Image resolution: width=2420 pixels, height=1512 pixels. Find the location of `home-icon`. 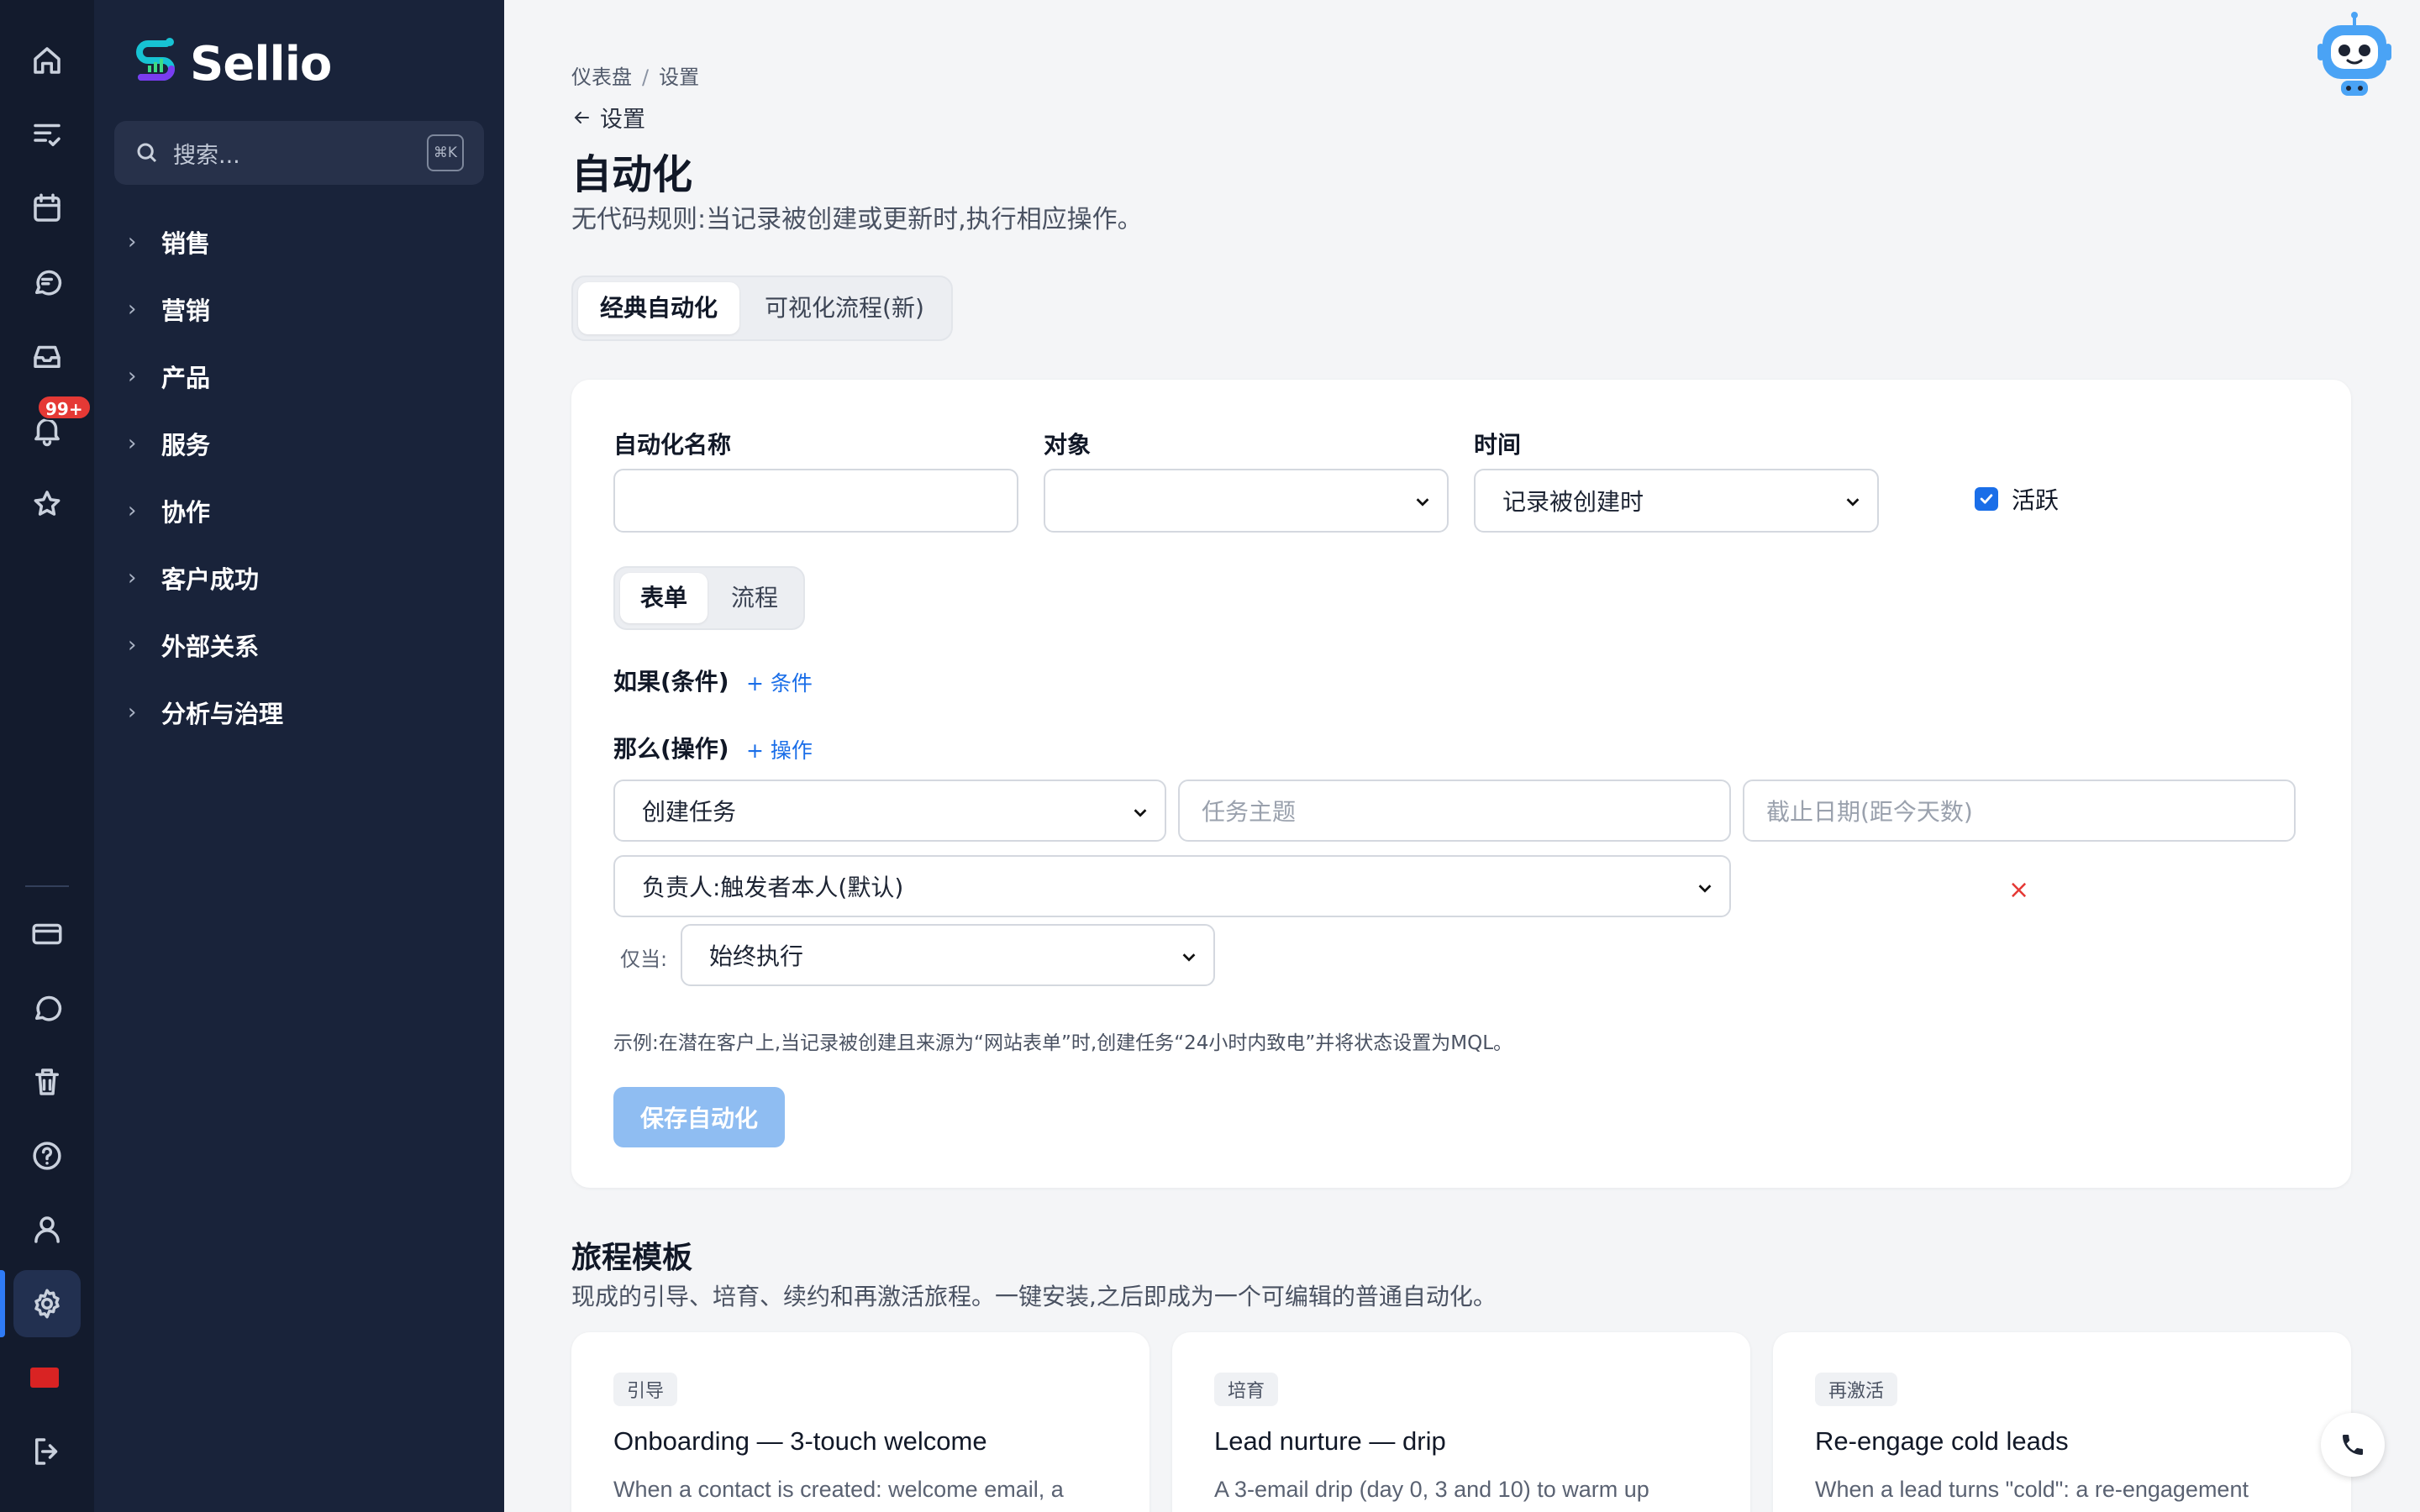

home-icon is located at coordinates (47, 60).